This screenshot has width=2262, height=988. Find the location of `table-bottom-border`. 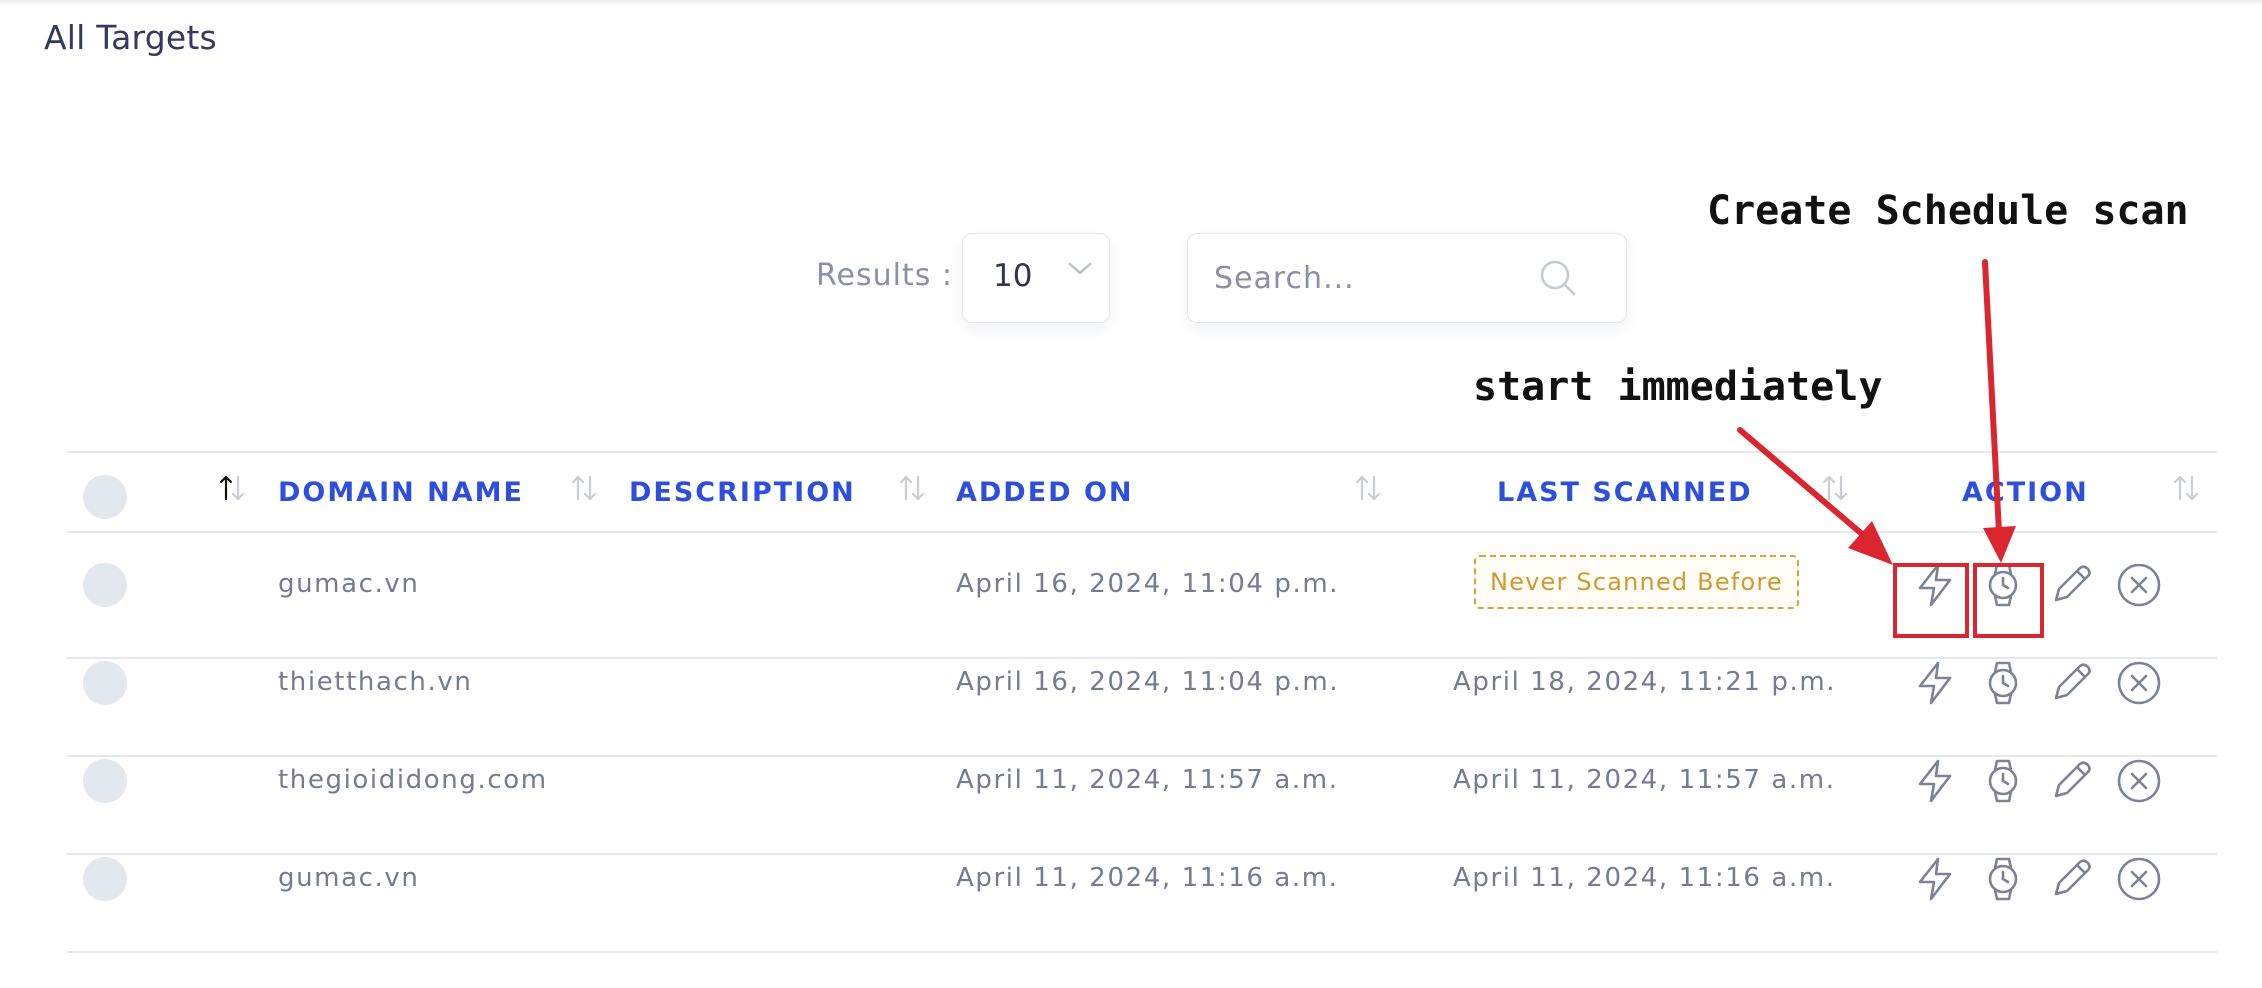

table-bottom-border is located at coordinates (1142, 952).